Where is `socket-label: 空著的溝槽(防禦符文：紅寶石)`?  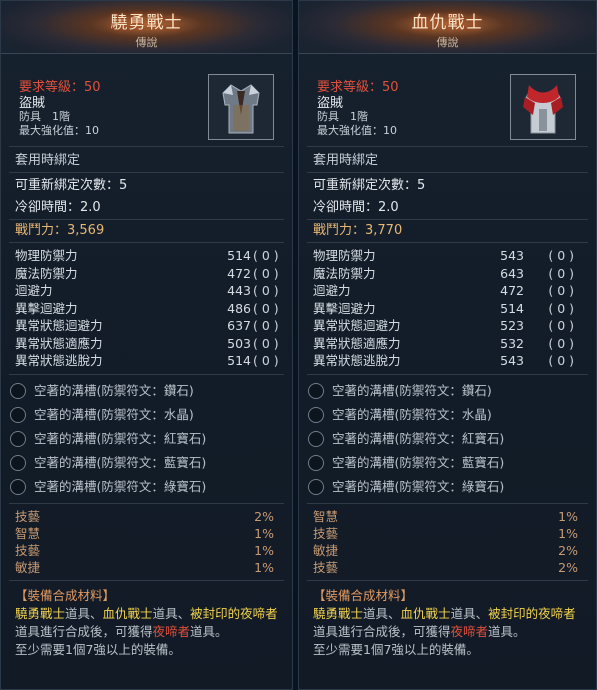
socket-label: 空著的溝槽(防禦符文：紅寶石) is located at coordinates (418, 438).